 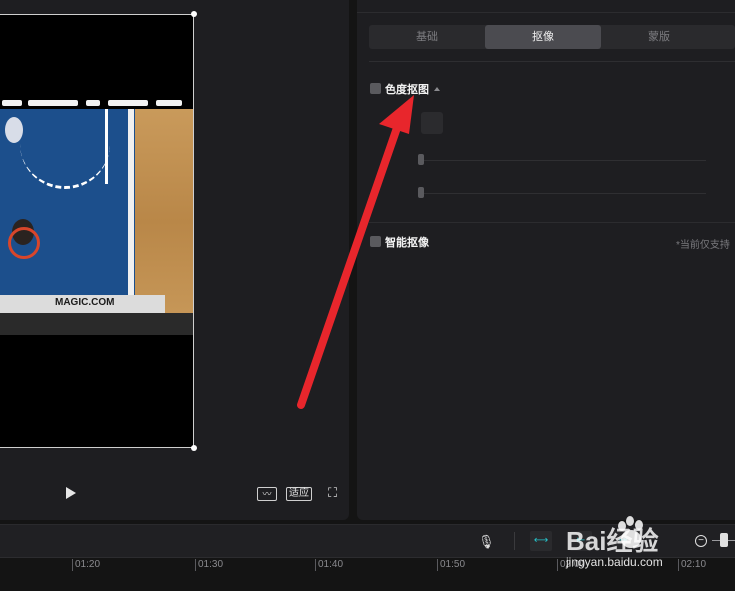 What do you see at coordinates (694, 564) in the screenshot?
I see `ruler-tick-label: 02:10` at bounding box center [694, 564].